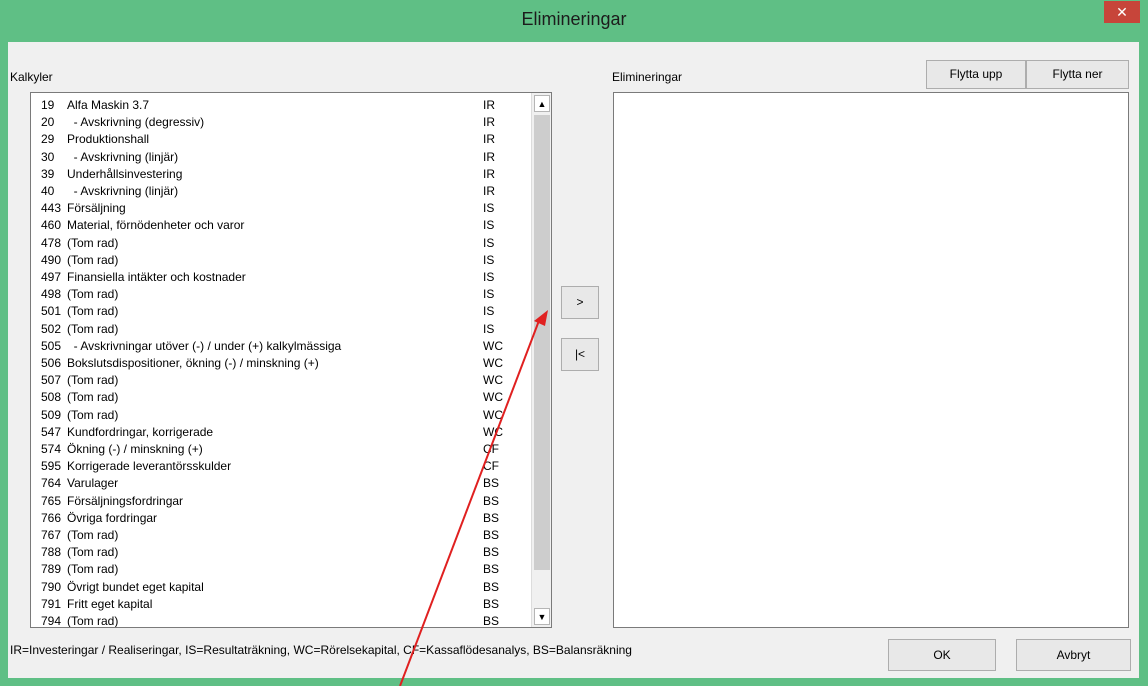 Image resolution: width=1148 pixels, height=686 pixels. What do you see at coordinates (541, 318) in the screenshot?
I see `annotation-arrow-head` at bounding box center [541, 318].